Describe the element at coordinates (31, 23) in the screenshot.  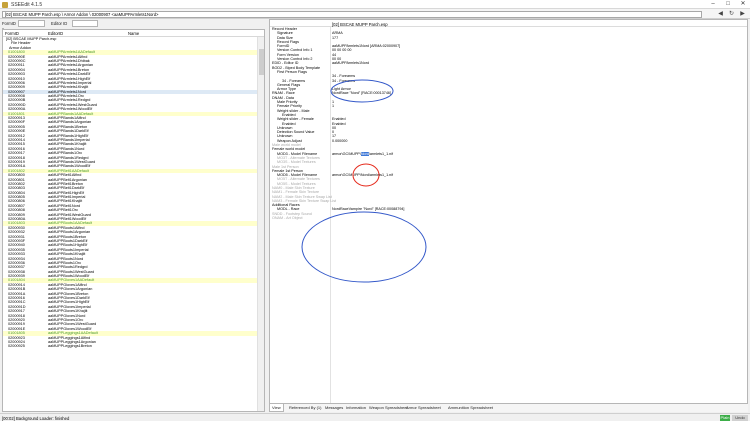
I see `formid-filter-input` at that location.